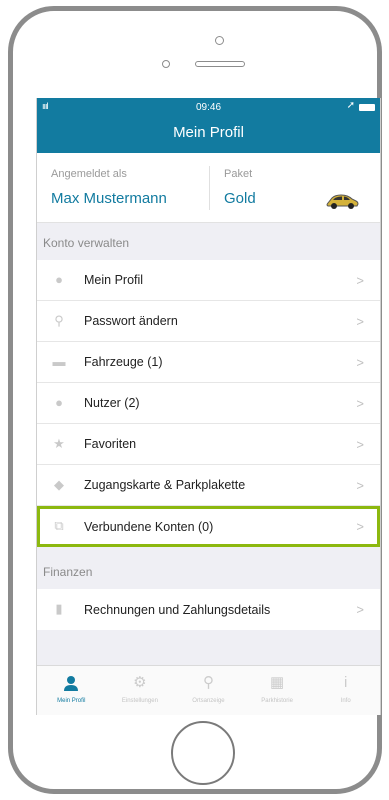  What do you see at coordinates (131, 321) in the screenshot?
I see `menu-item-label: Passwort ändern` at bounding box center [131, 321].